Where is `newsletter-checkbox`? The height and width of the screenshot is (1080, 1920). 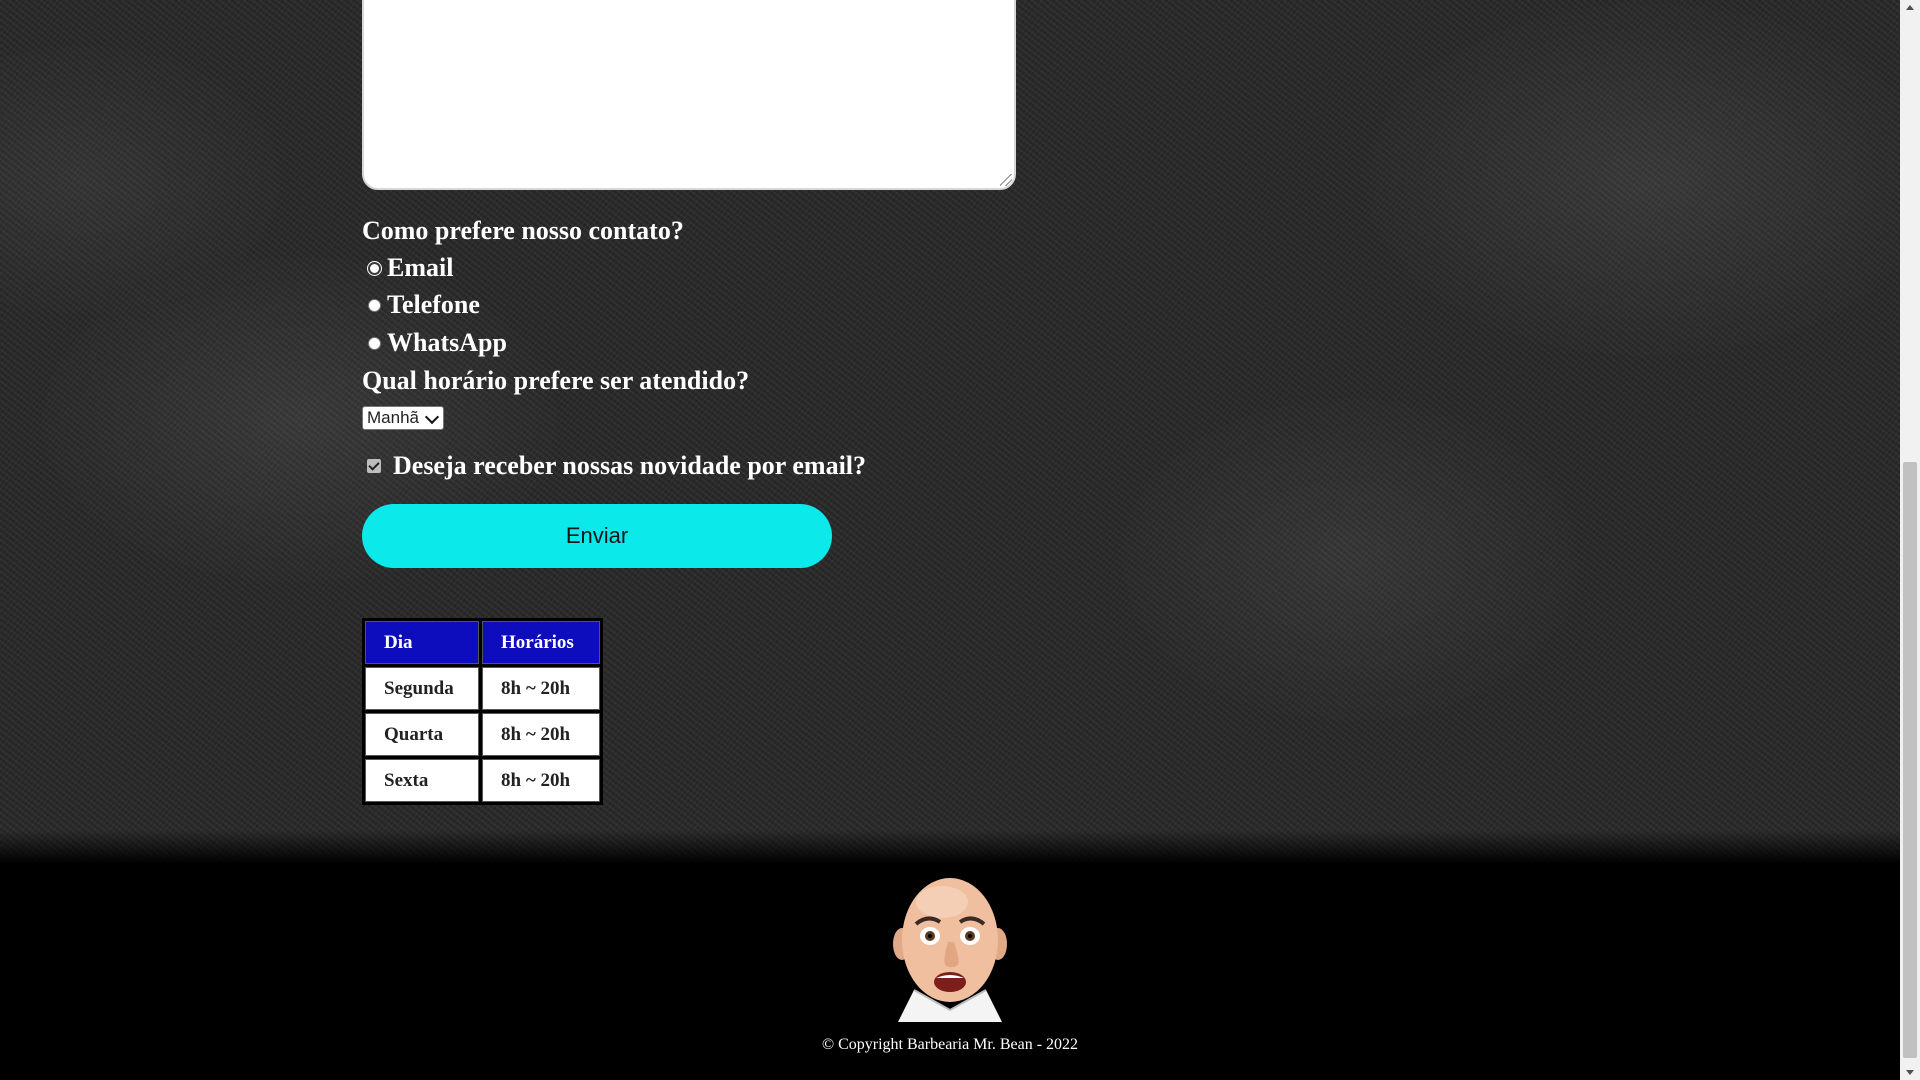
newsletter-checkbox is located at coordinates (374, 466).